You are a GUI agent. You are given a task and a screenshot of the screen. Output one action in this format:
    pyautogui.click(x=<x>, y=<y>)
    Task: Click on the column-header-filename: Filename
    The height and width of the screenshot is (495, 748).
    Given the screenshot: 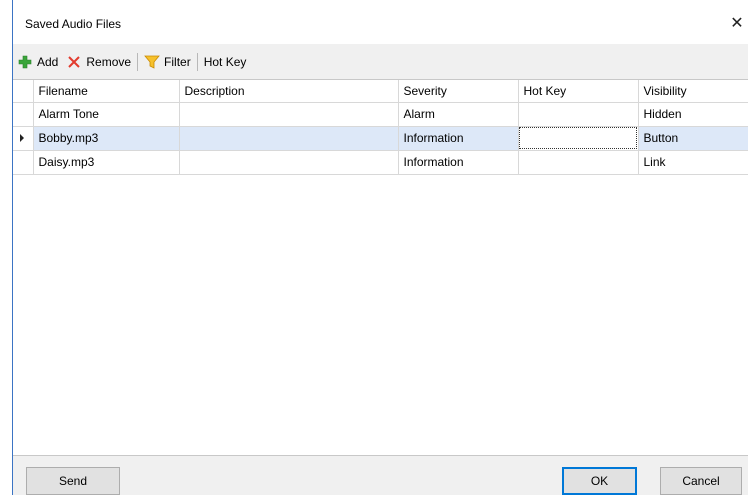 What is the action you would take?
    pyautogui.click(x=106, y=91)
    